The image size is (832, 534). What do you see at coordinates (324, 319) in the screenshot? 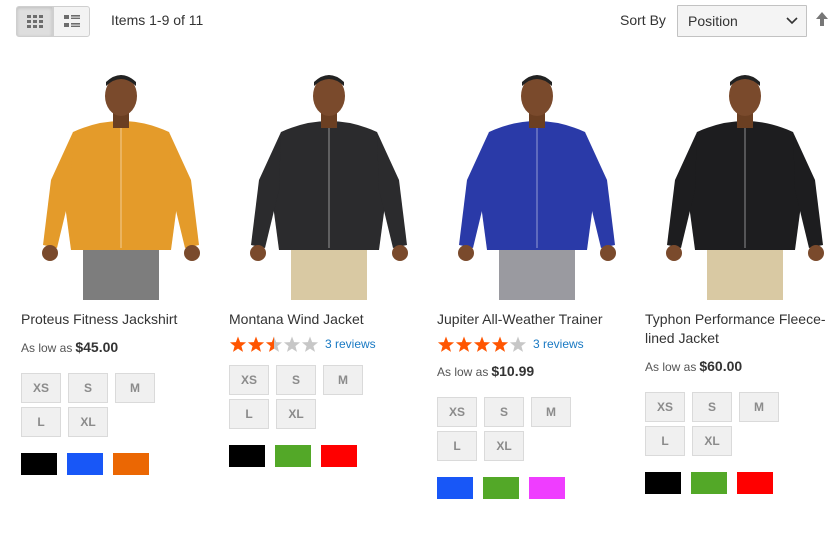
I see `product-name: Montana Wind Jacket` at bounding box center [324, 319].